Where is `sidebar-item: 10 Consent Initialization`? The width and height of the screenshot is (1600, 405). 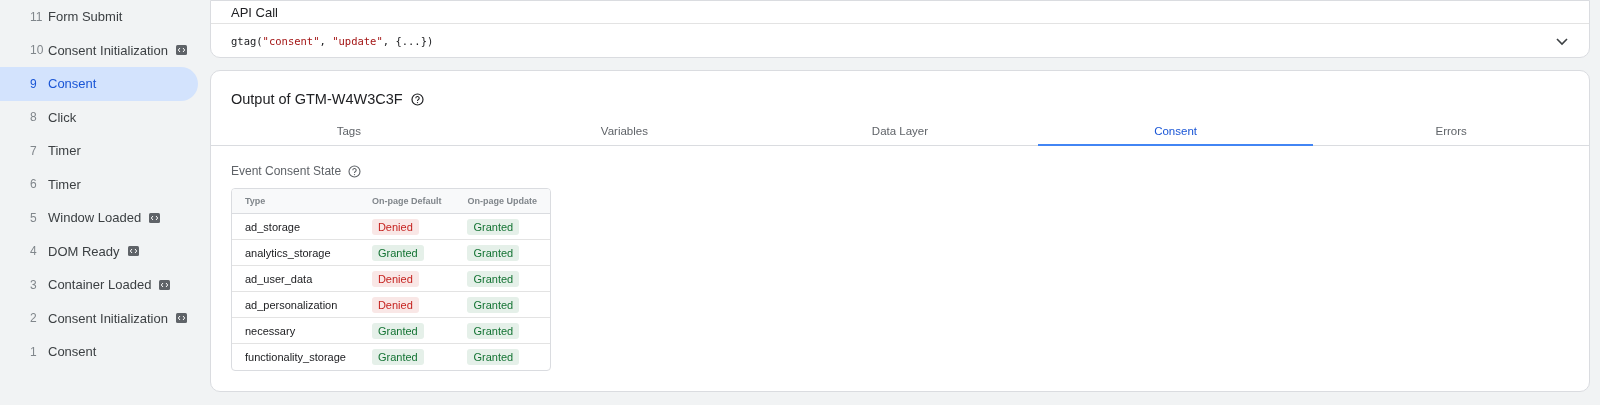 sidebar-item: 10 Consent Initialization is located at coordinates (99, 50).